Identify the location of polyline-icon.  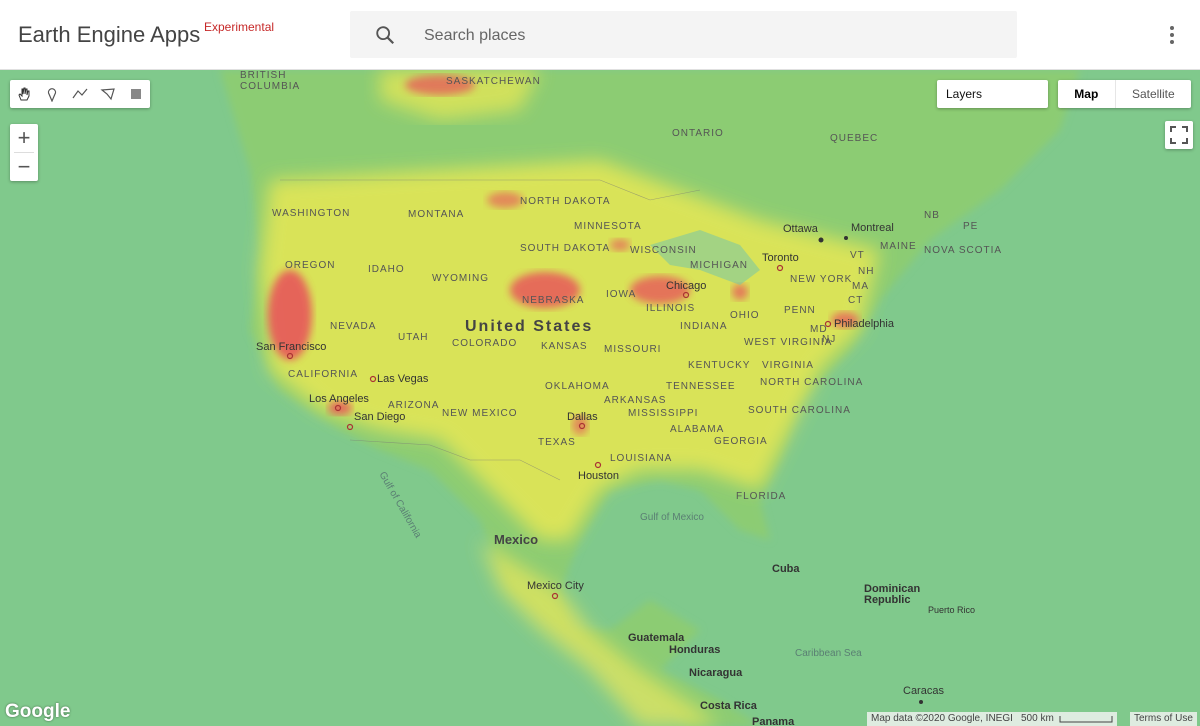
(80, 94).